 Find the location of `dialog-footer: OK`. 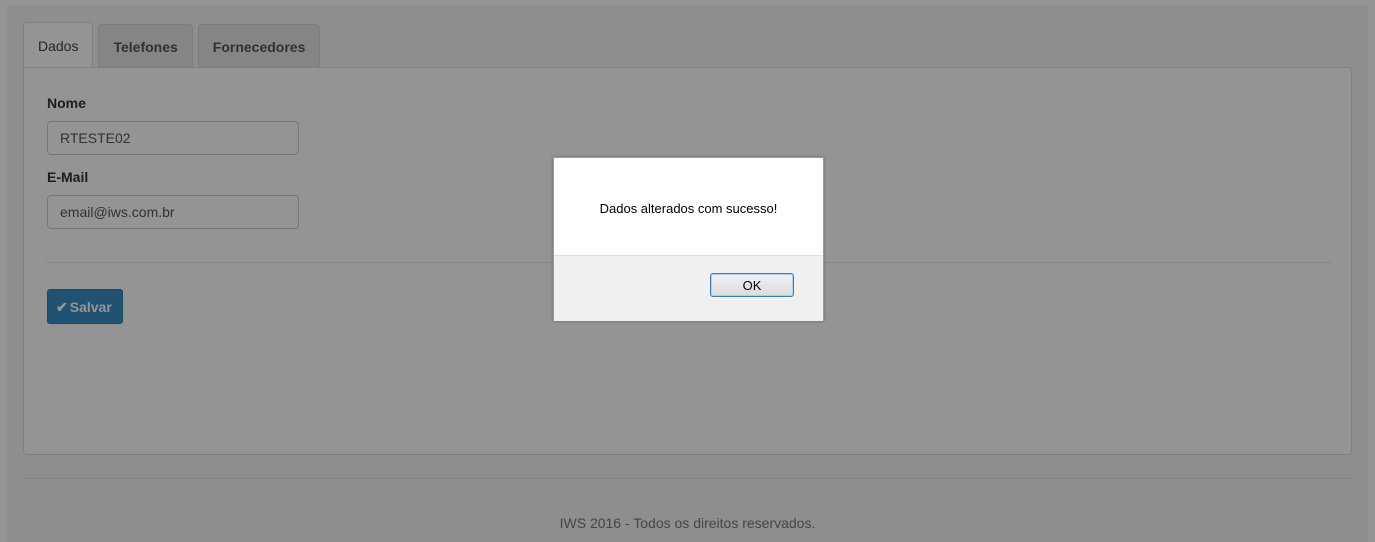

dialog-footer: OK is located at coordinates (688, 288).